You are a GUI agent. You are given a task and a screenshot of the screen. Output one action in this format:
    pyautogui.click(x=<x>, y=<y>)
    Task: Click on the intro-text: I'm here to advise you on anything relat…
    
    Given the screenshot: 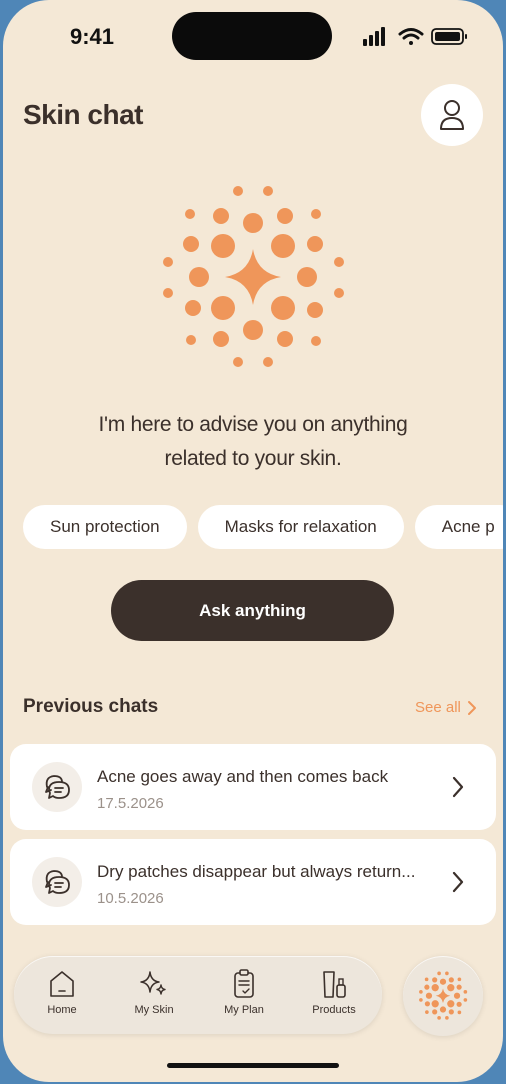 What is the action you would take?
    pyautogui.click(x=253, y=442)
    